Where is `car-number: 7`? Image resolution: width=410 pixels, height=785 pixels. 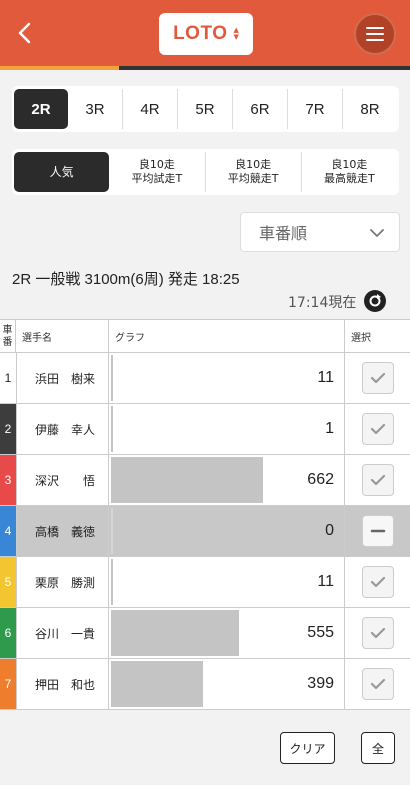 car-number: 7 is located at coordinates (8, 684).